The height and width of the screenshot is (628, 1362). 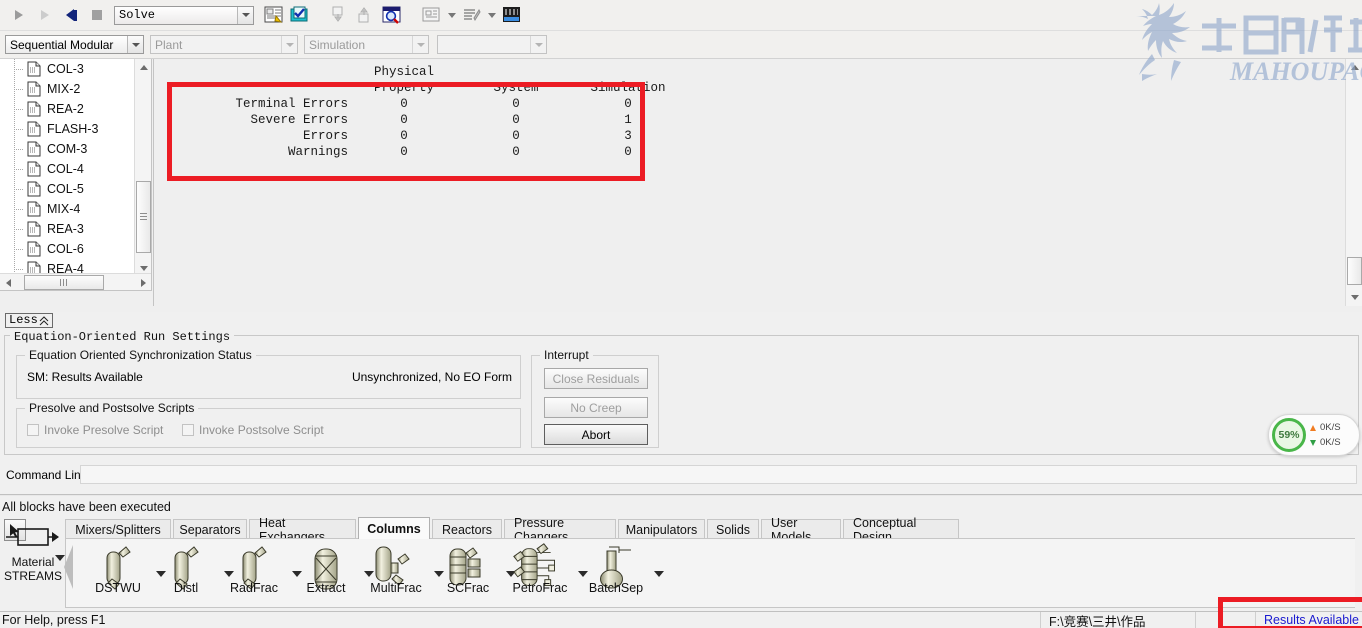 I want to click on palette-model-multifrac: MultiFrac, so click(x=396, y=570).